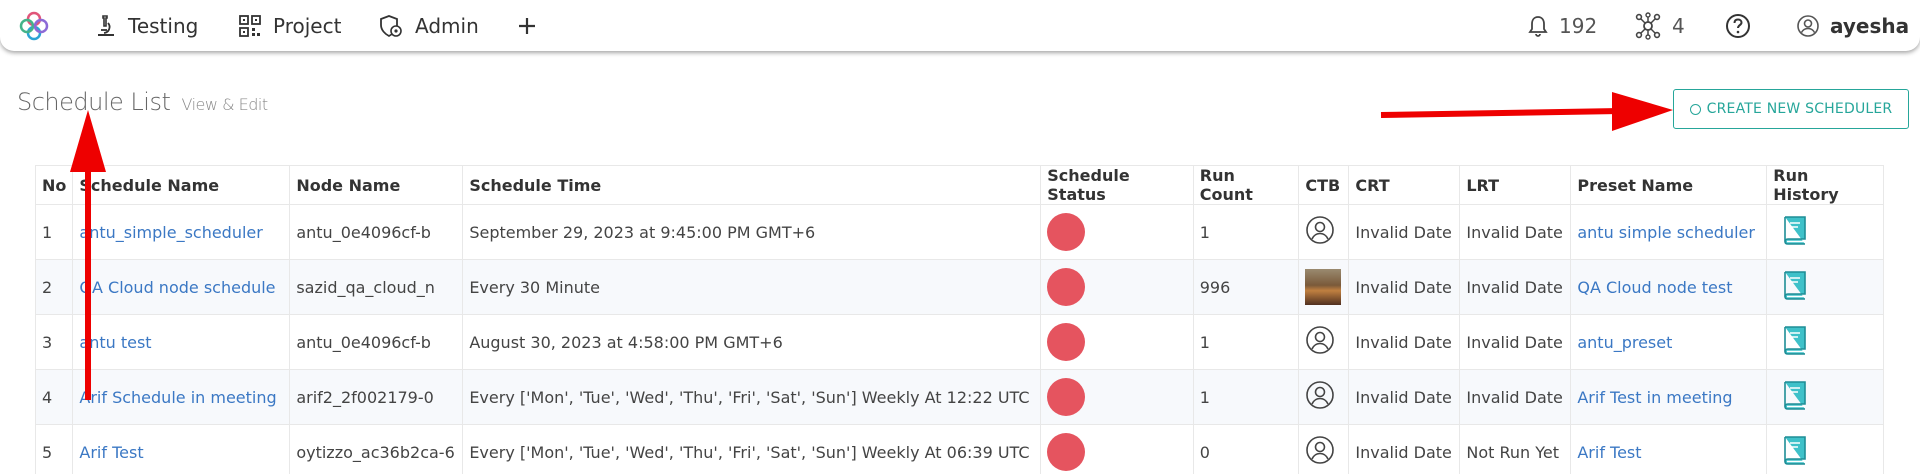 This screenshot has width=1920, height=474. Describe the element at coordinates (115, 342) in the screenshot. I see `schedule-name-link: antu test` at that location.